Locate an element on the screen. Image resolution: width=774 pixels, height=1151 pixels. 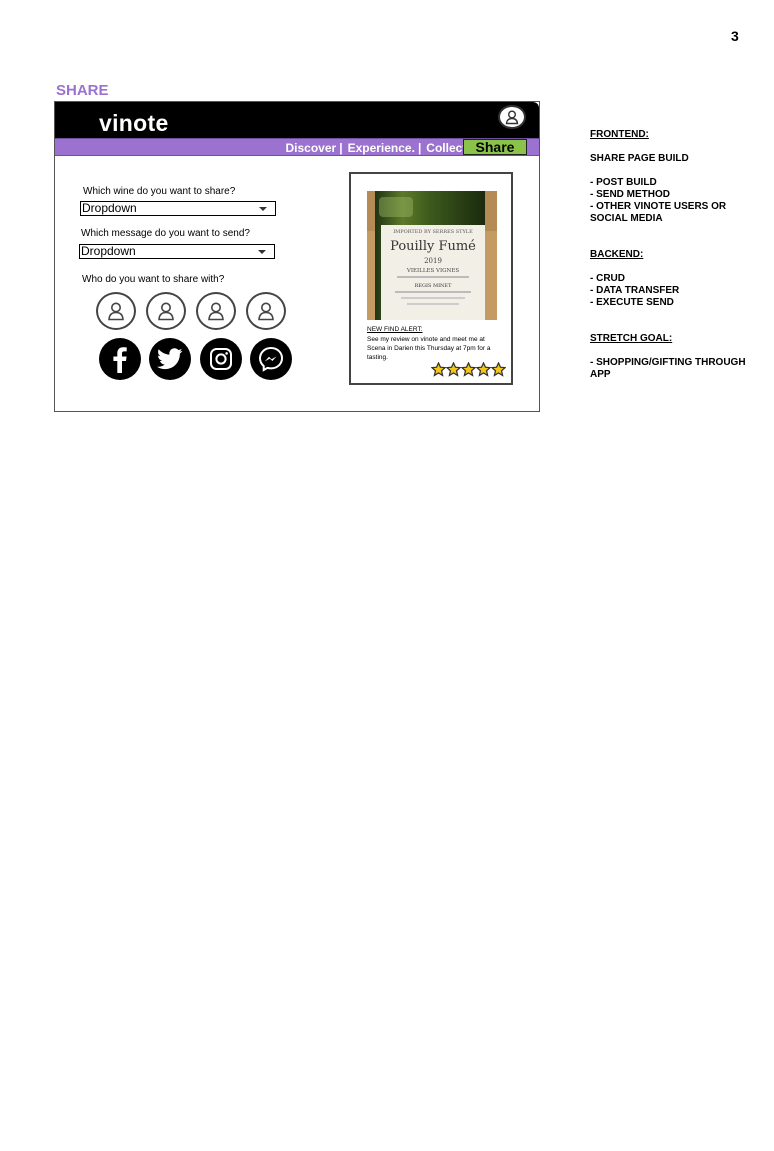
nav-discover: Discover is located at coordinates (311, 148).